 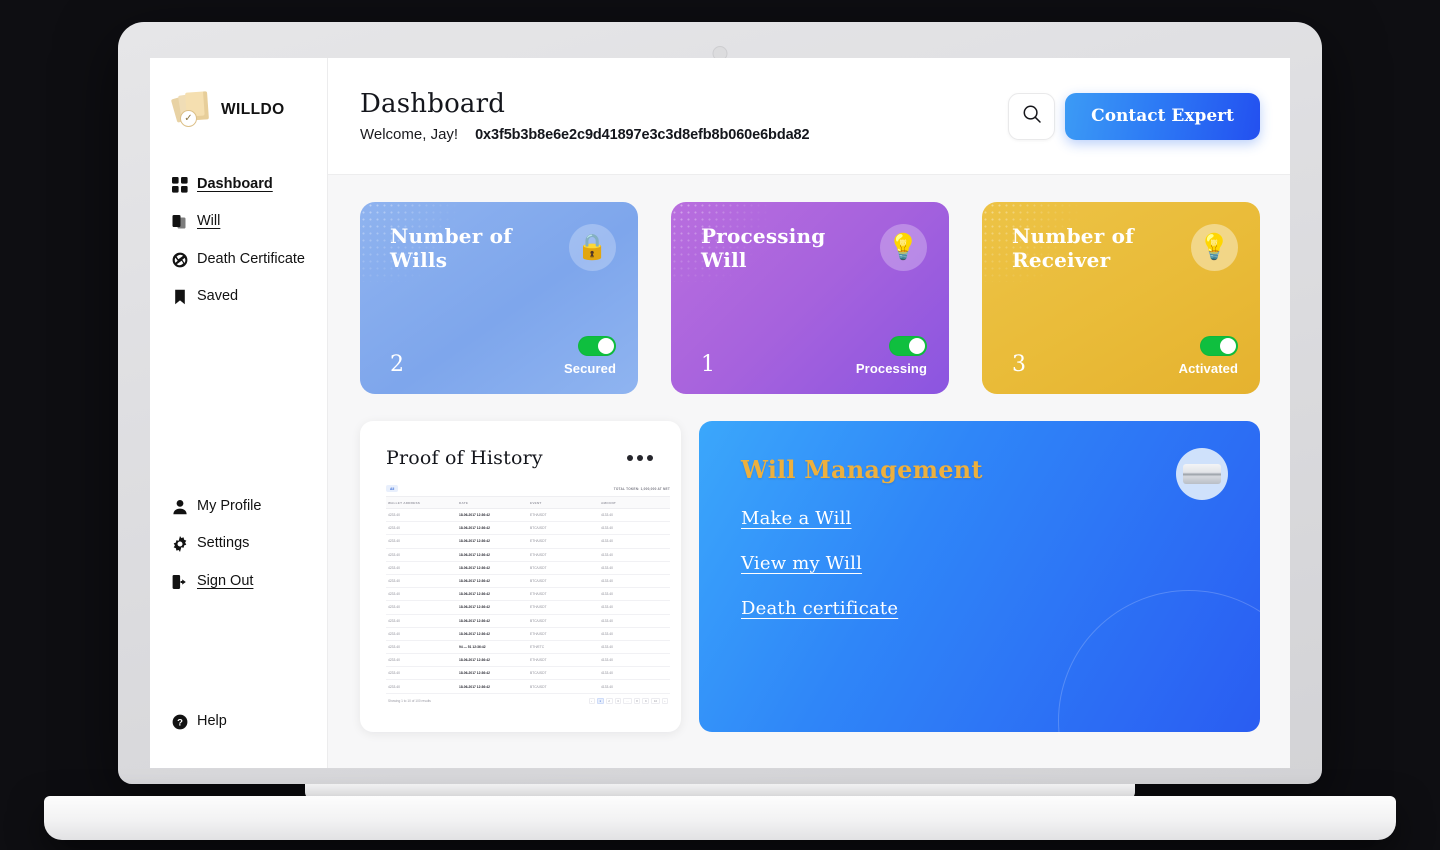 I want to click on stat-card-number-of-receiver: Number of Receiver 💡 3 Activated, so click(x=1121, y=298).